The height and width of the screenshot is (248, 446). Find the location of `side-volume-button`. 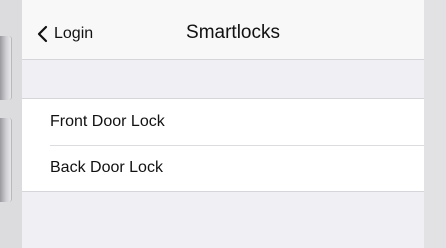

side-volume-button is located at coordinates (6, 68).